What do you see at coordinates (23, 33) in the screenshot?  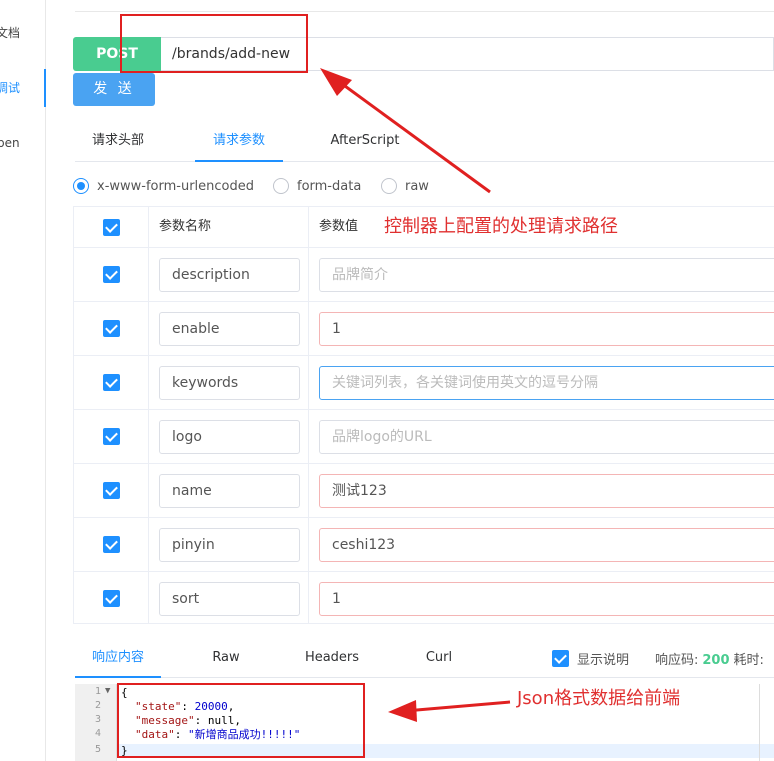 I see `sidebar-item-docs: 文档` at bounding box center [23, 33].